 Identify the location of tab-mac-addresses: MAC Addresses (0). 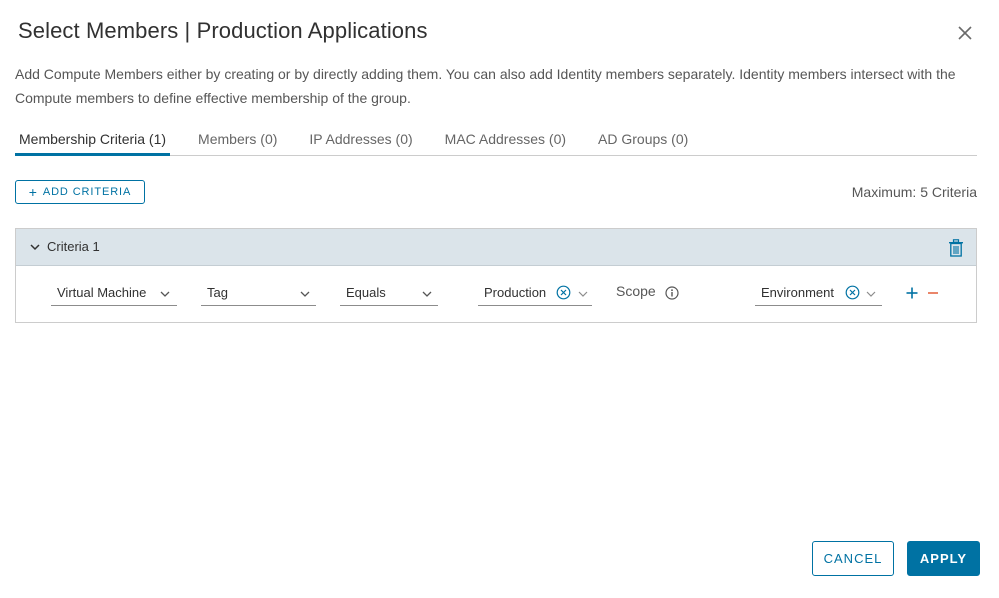
(505, 142).